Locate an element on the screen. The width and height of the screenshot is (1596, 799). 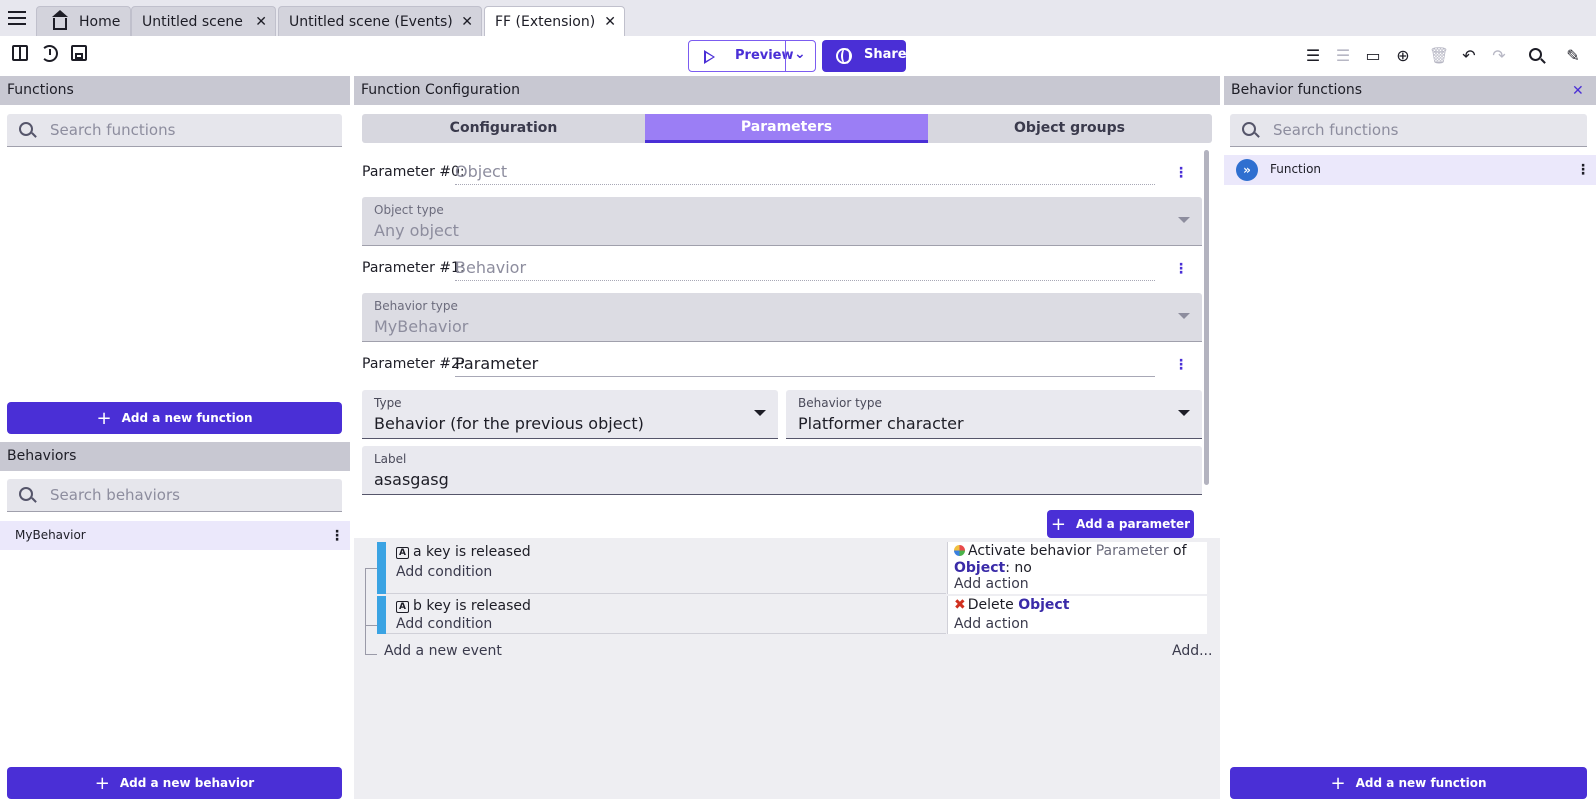
behavior-type-select: Behavior type MyBehavior is located at coordinates (782, 317).